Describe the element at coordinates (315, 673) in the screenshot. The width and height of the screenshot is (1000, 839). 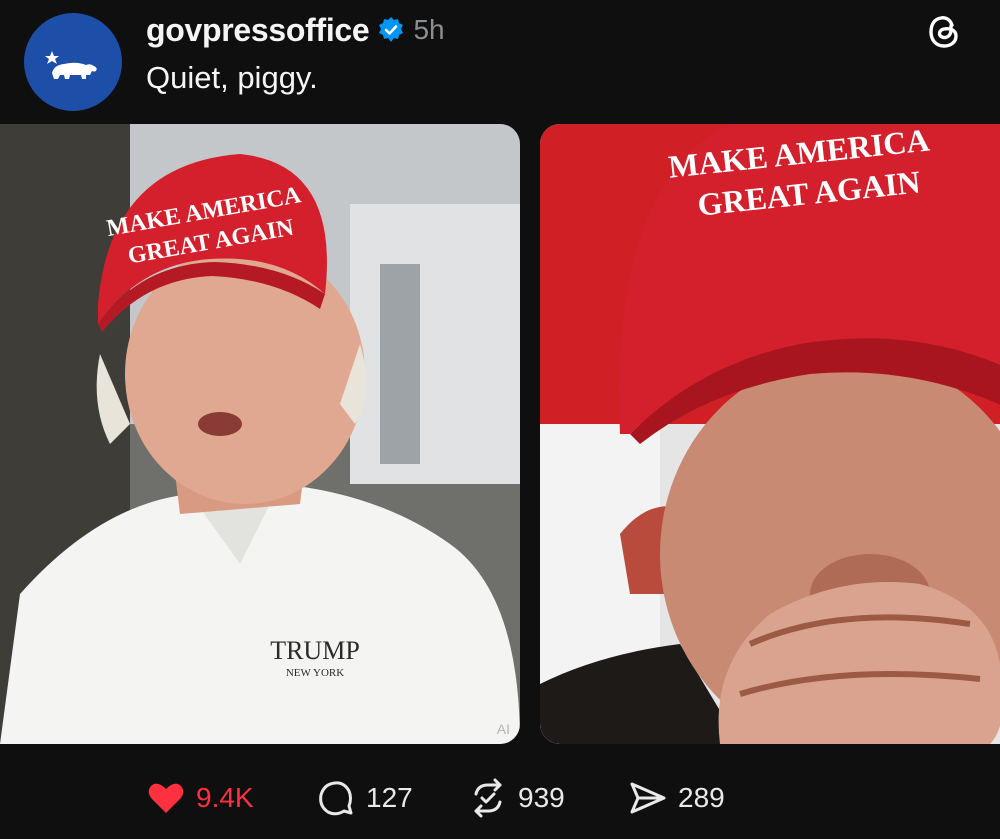
I see `shirt-logo-subtext: NEW YORK` at that location.